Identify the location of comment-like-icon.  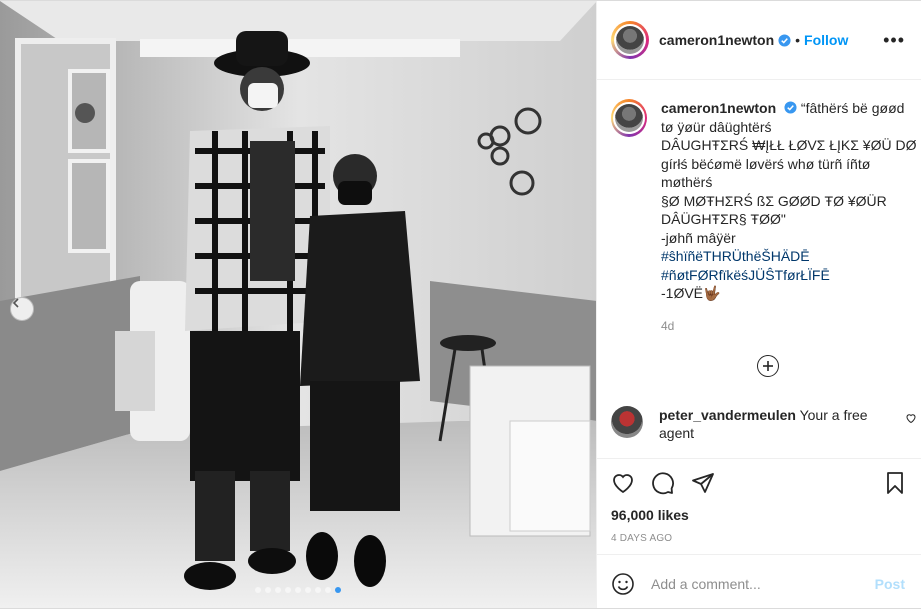
(911, 418).